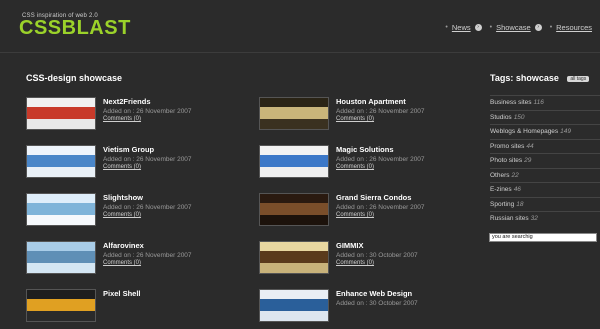  I want to click on tag-label: Russian sites, so click(509, 218).